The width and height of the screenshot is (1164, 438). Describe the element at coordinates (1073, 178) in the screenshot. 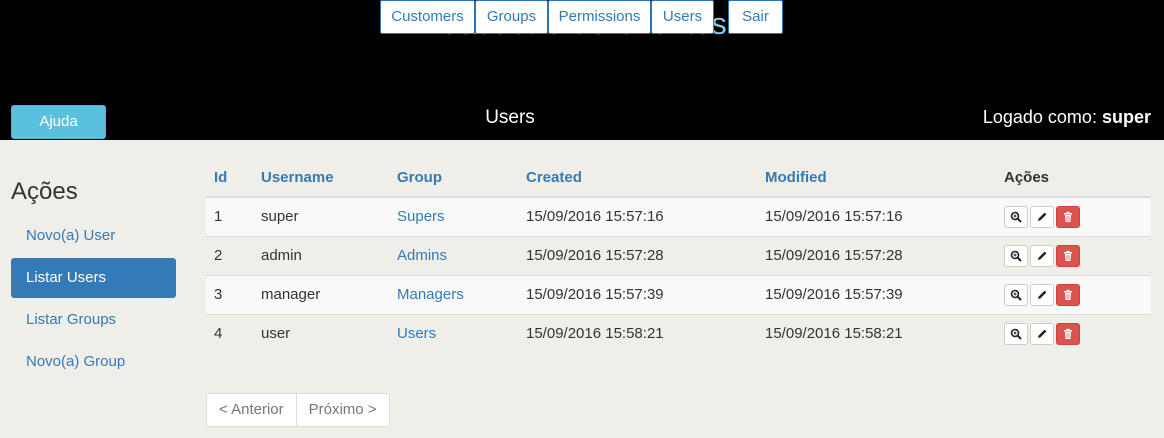

I see `col-header-actions: Ações` at that location.